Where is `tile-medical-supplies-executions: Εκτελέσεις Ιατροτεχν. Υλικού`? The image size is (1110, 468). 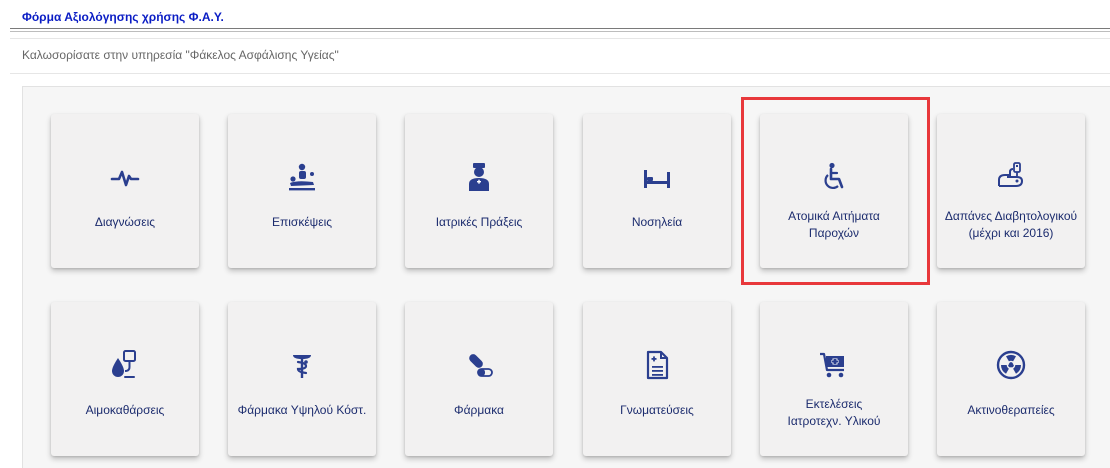
tile-medical-supplies-executions: Εκτελέσεις Ιατροτεχν. Υλικού is located at coordinates (834, 379).